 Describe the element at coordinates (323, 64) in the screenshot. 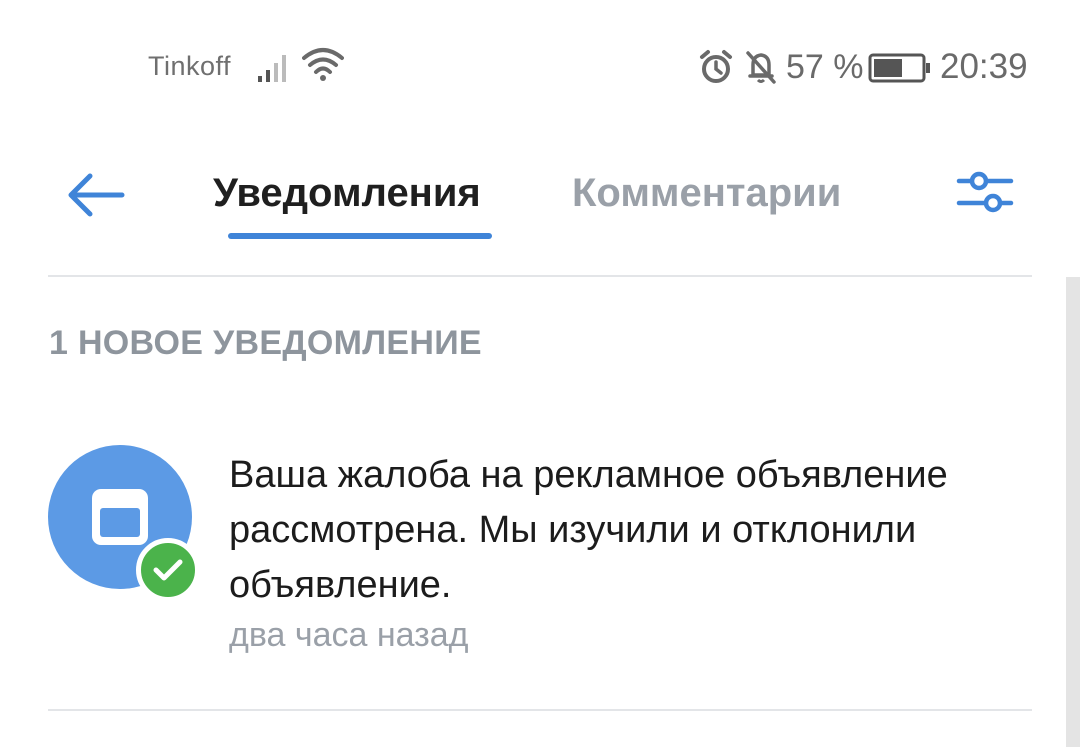

I see `wifi-icon` at that location.